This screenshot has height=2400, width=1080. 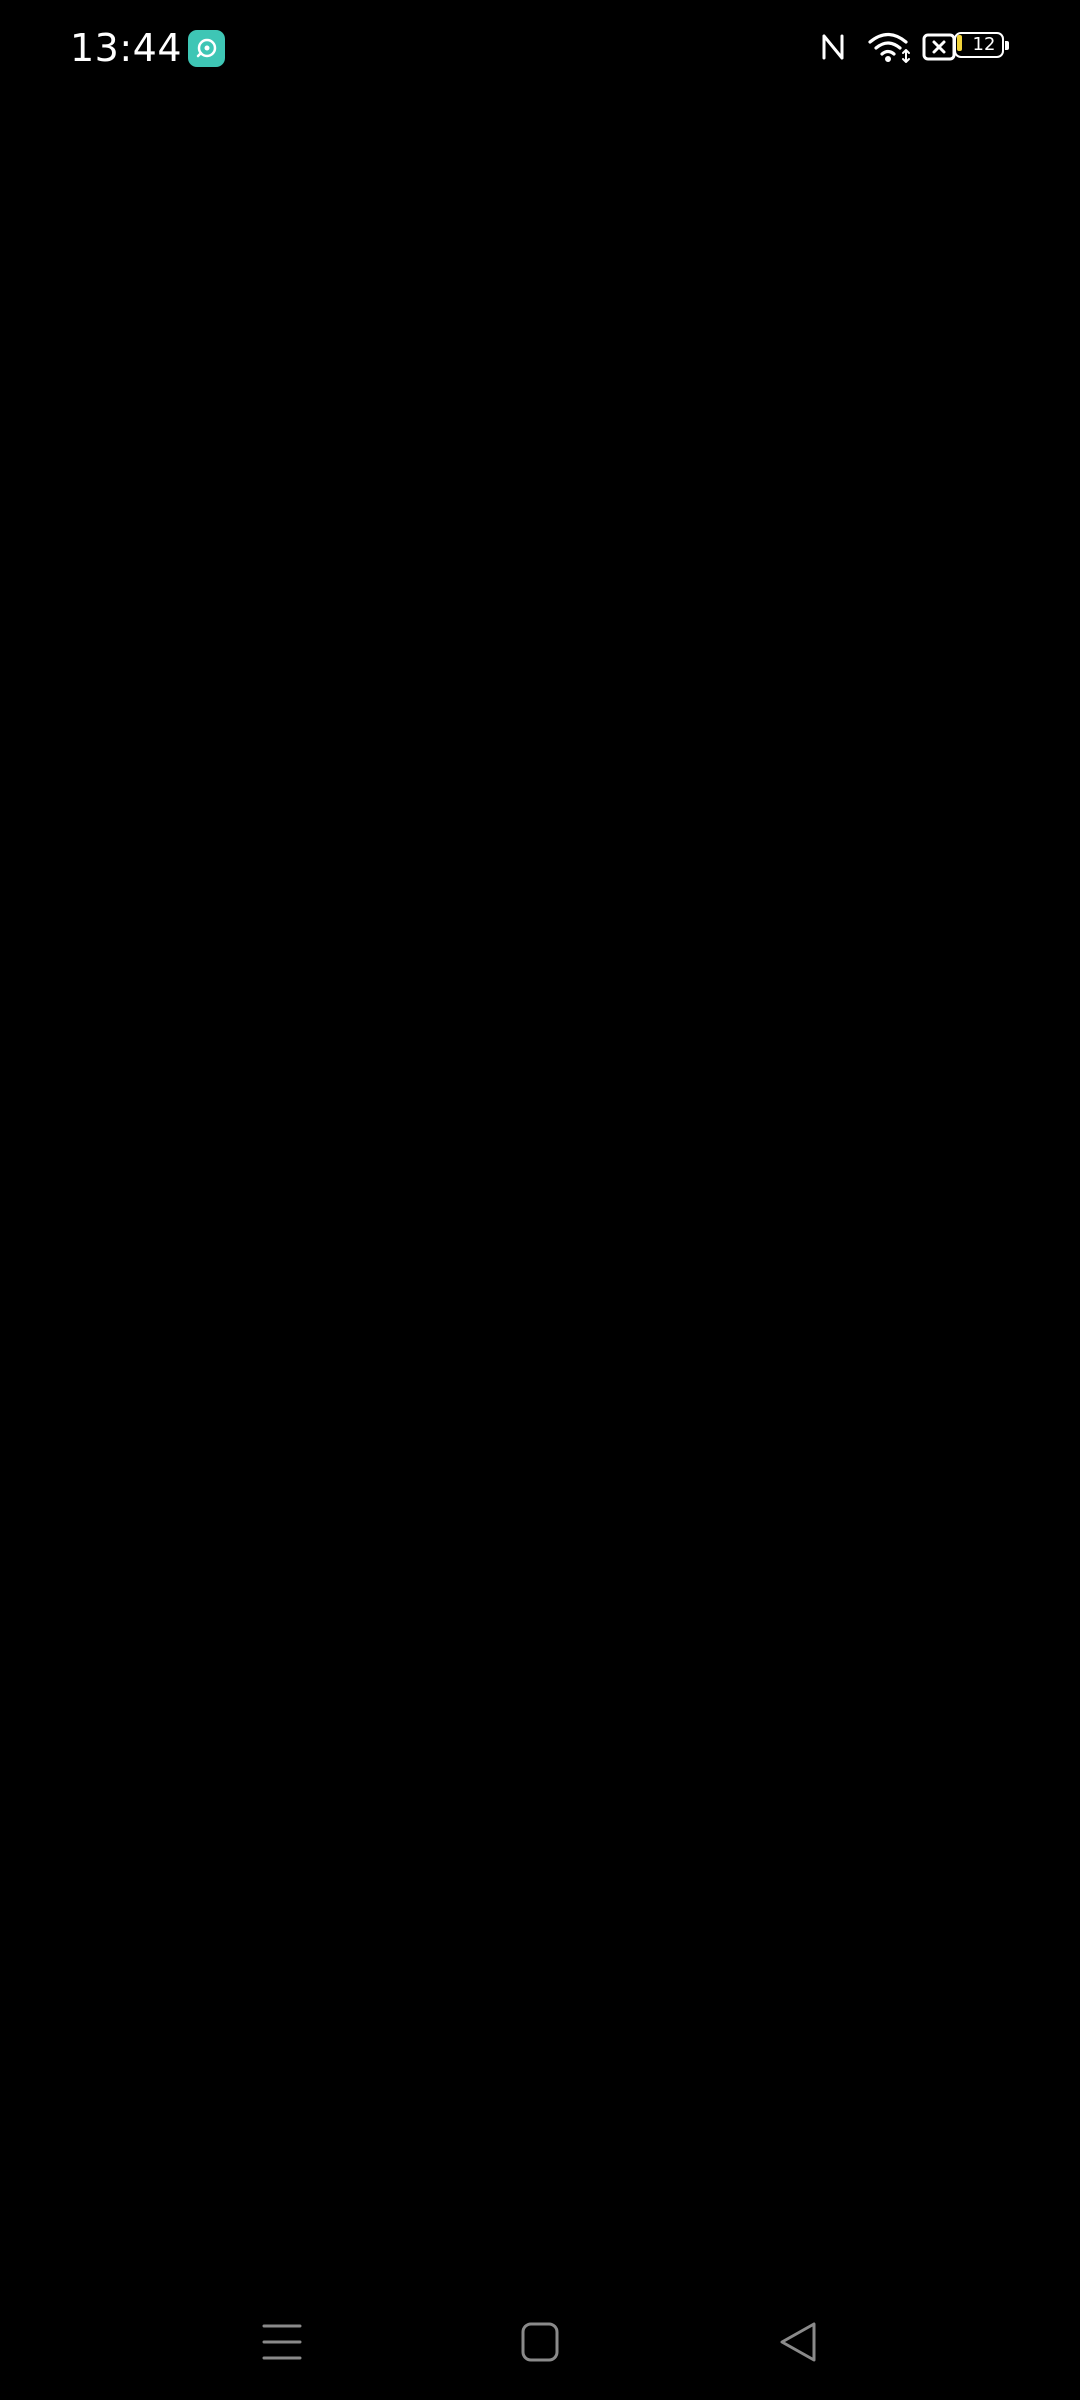 What do you see at coordinates (126, 48) in the screenshot?
I see `status-clock: 13:44` at bounding box center [126, 48].